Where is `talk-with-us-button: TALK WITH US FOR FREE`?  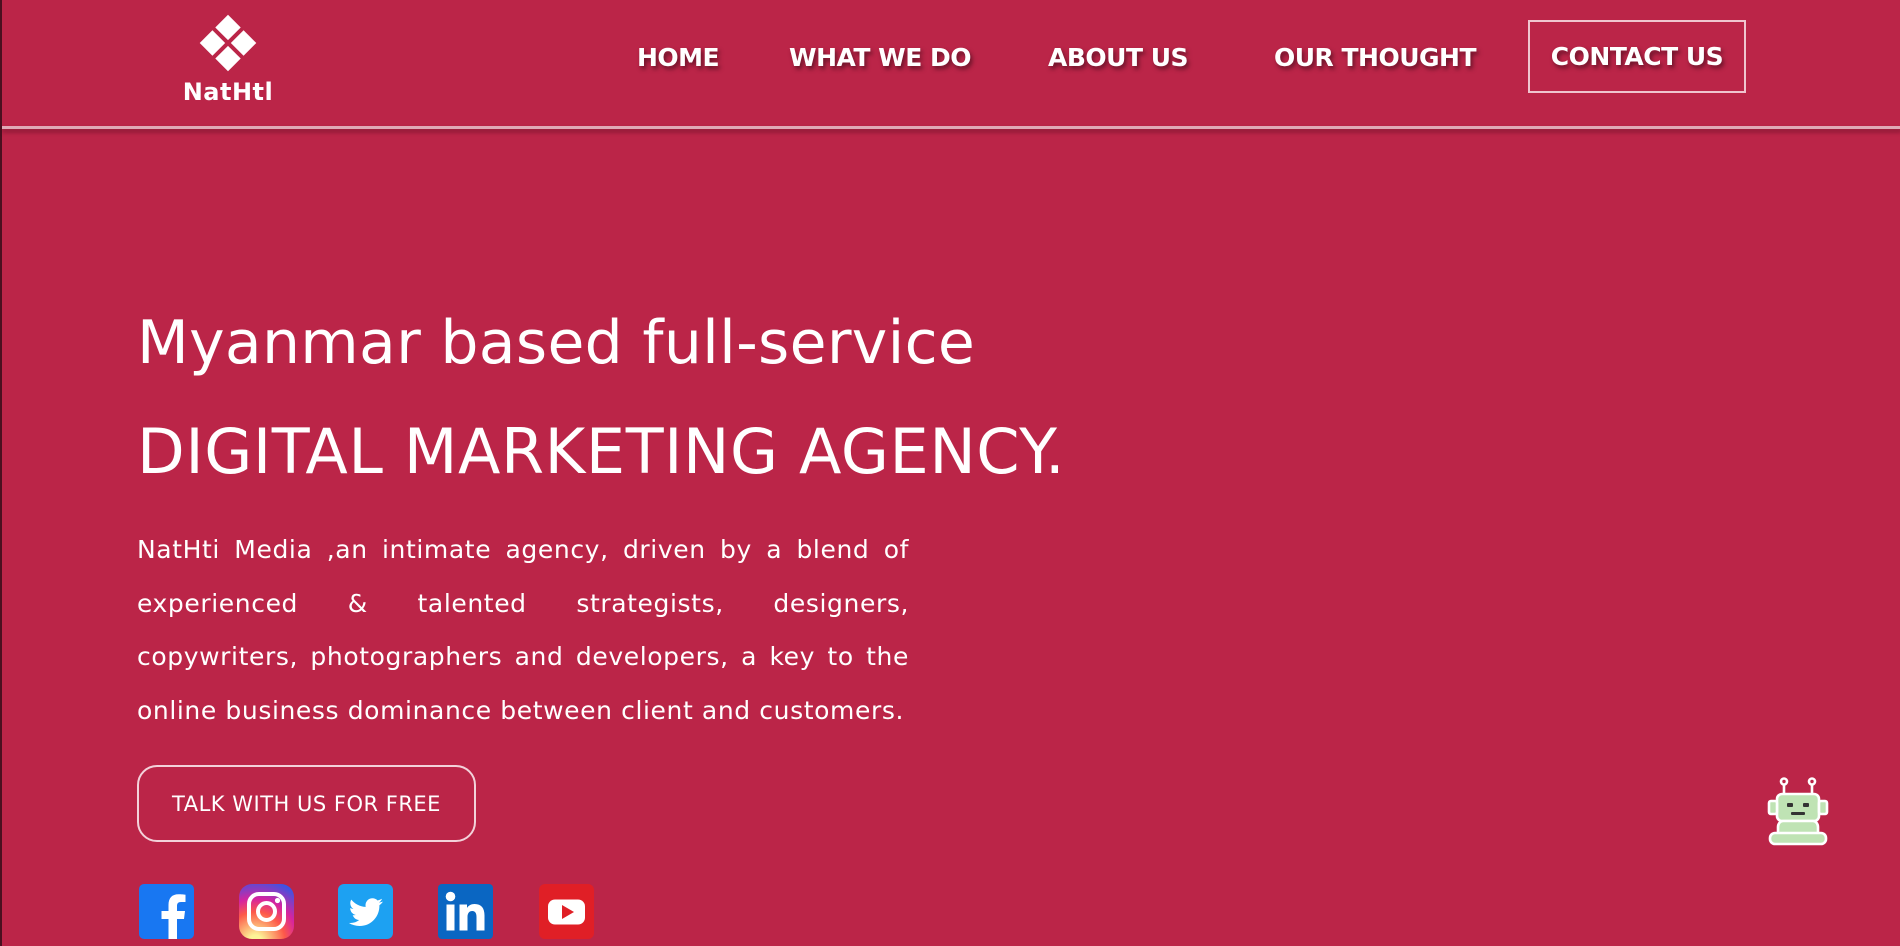 talk-with-us-button: TALK WITH US FOR FREE is located at coordinates (306, 803).